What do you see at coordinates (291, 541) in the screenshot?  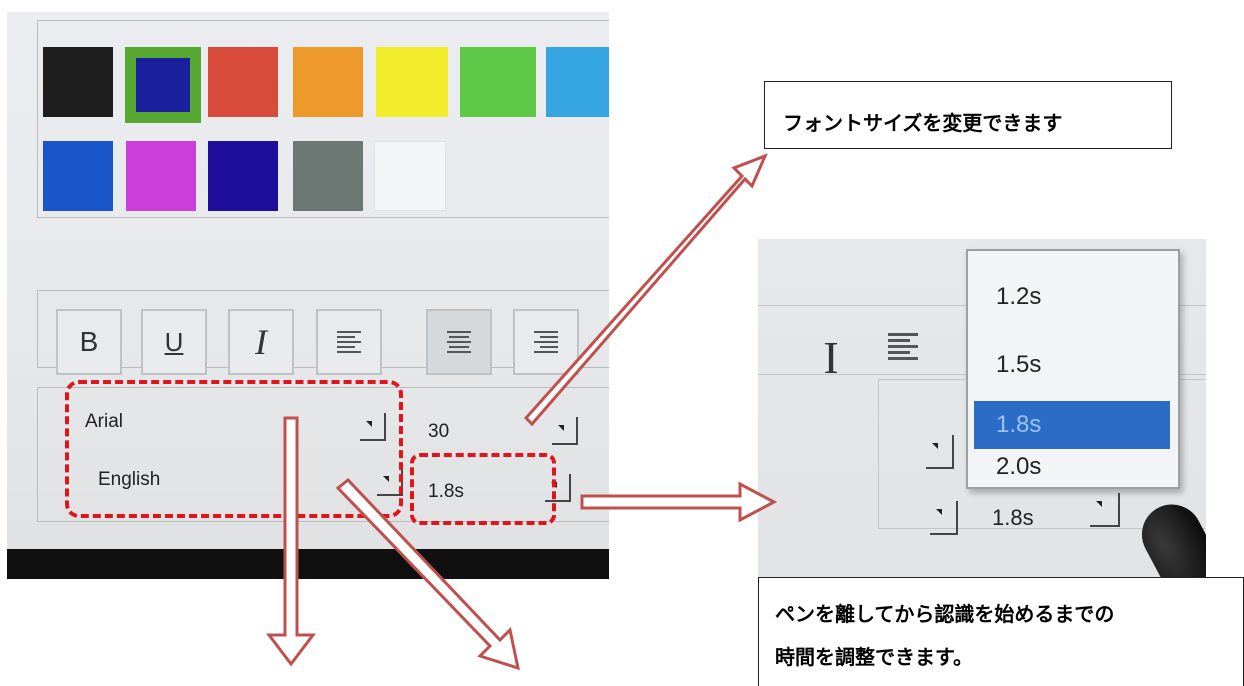 I see `arrow-down-icon` at bounding box center [291, 541].